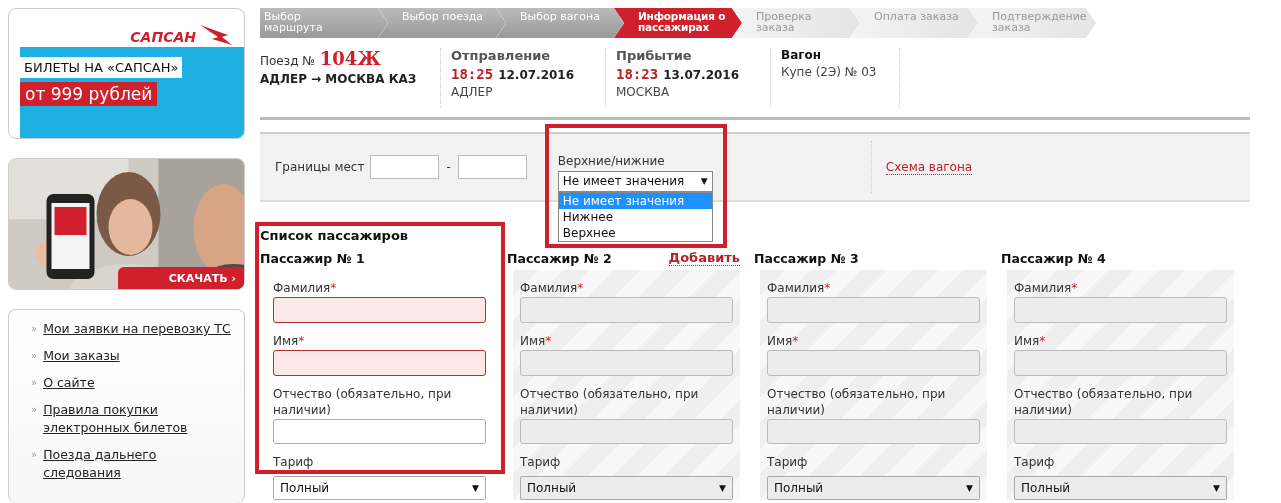  What do you see at coordinates (163, 38) in the screenshot?
I see `logo-text: САПСАН` at bounding box center [163, 38].